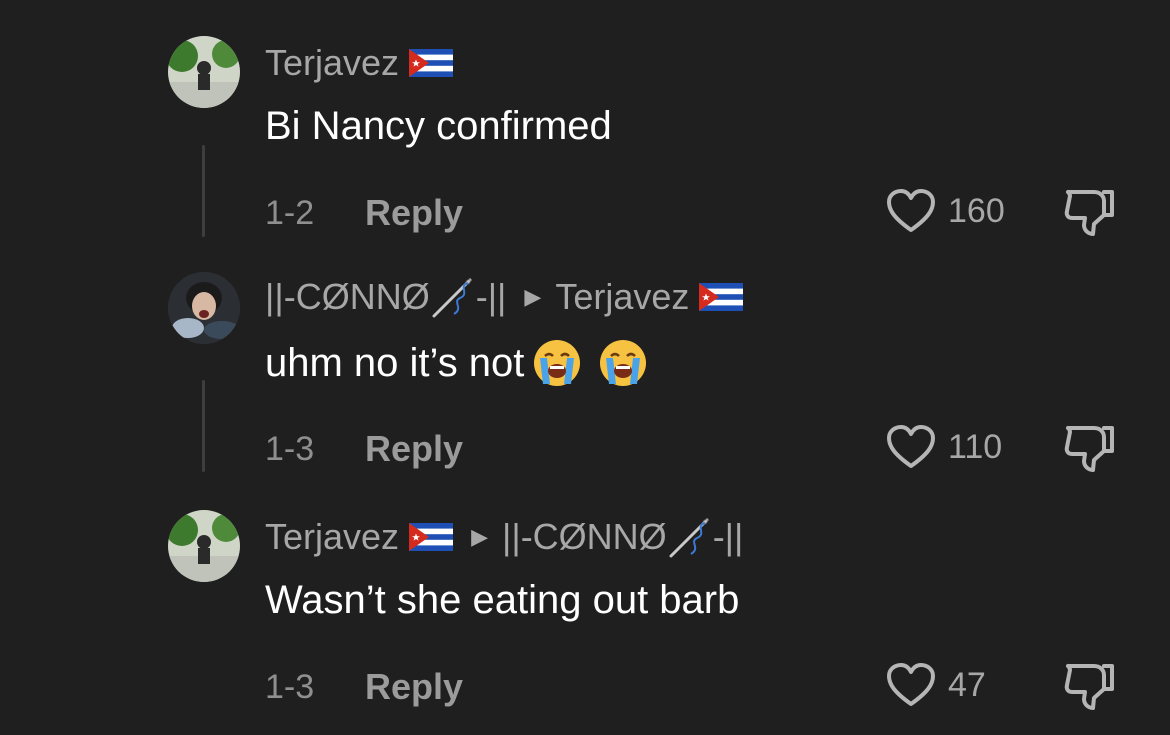  Describe the element at coordinates (622, 297) in the screenshot. I see `reply-to-name: Terjavez` at that location.